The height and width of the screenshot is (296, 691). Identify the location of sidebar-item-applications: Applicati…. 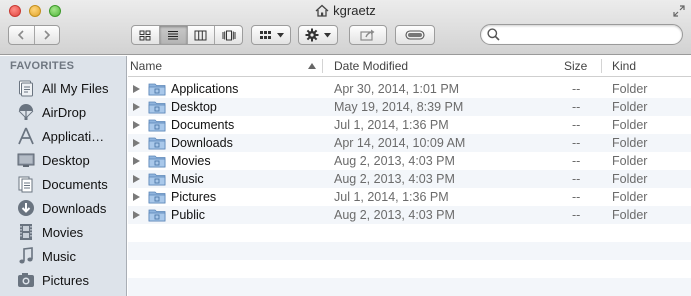
(63, 136).